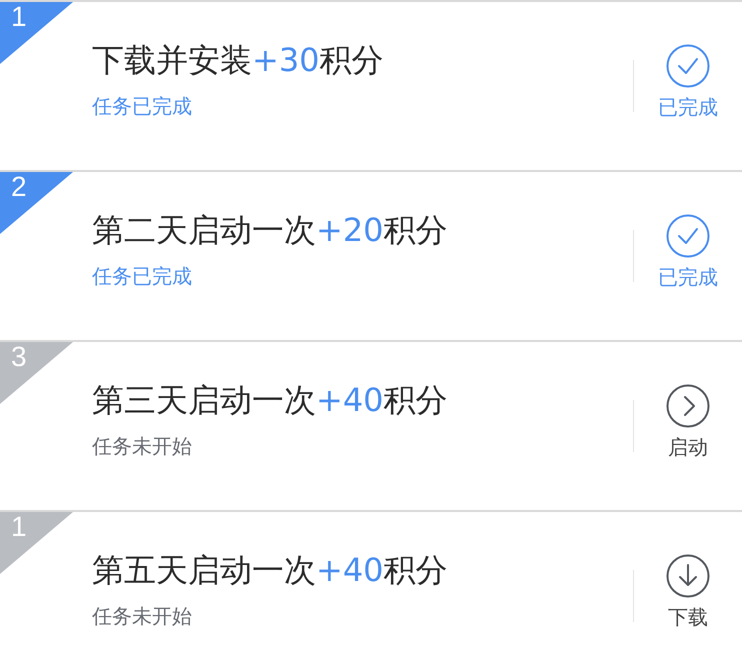 The width and height of the screenshot is (742, 668). I want to click on task-number: 2, so click(19, 187).